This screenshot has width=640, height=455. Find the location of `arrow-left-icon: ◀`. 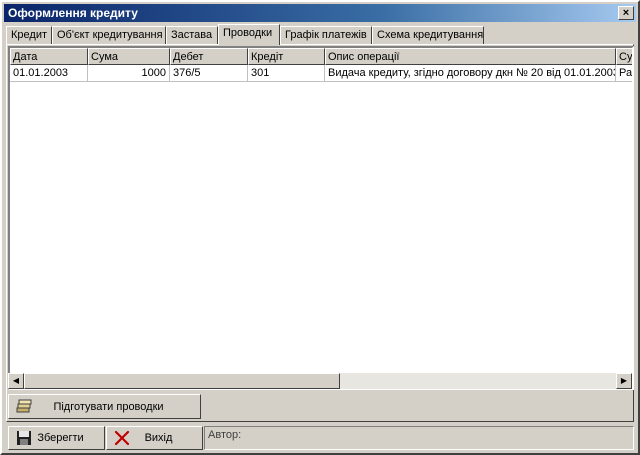

arrow-left-icon: ◀ is located at coordinates (16, 380).